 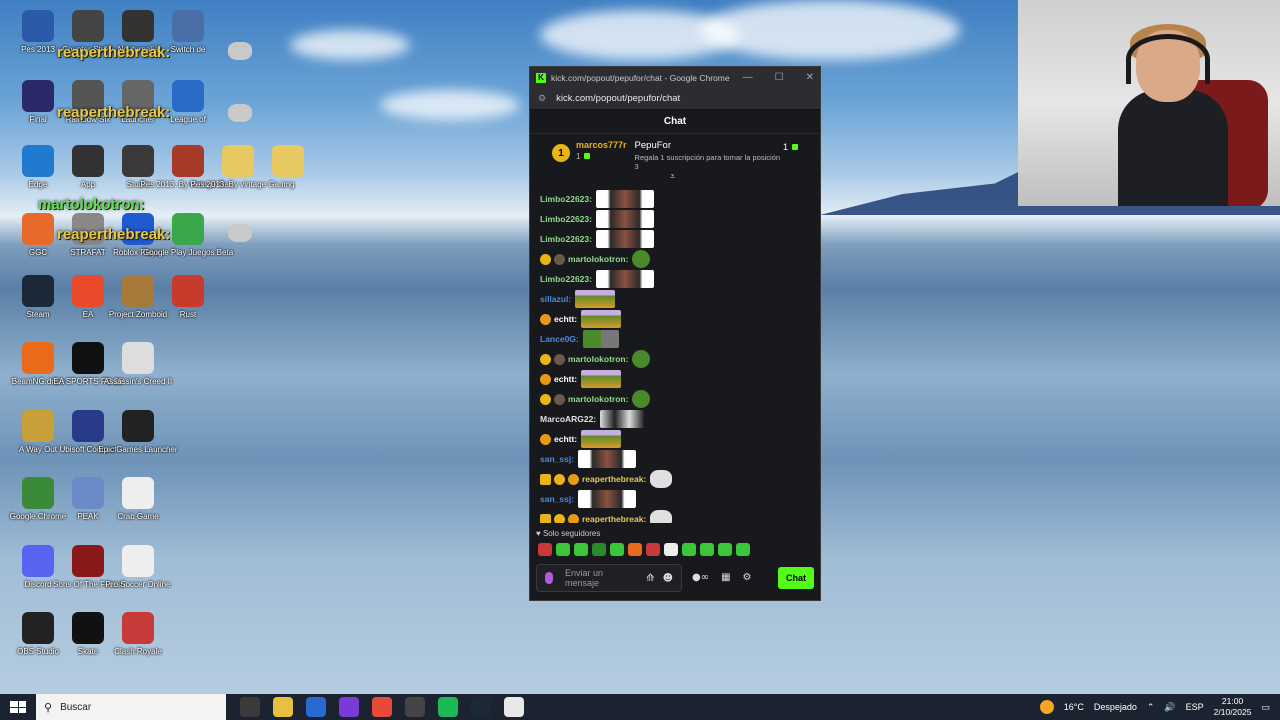 I want to click on site-info-icon: ⚙, so click(x=542, y=98).